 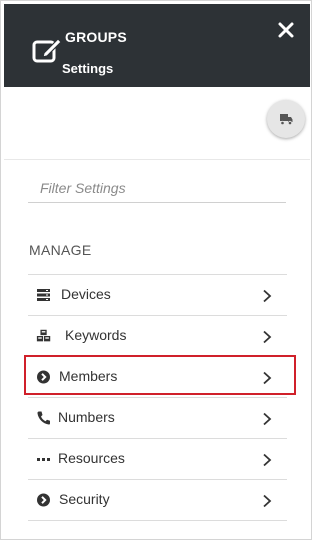 I want to click on menu-item-label: Numbers, so click(x=86, y=417).